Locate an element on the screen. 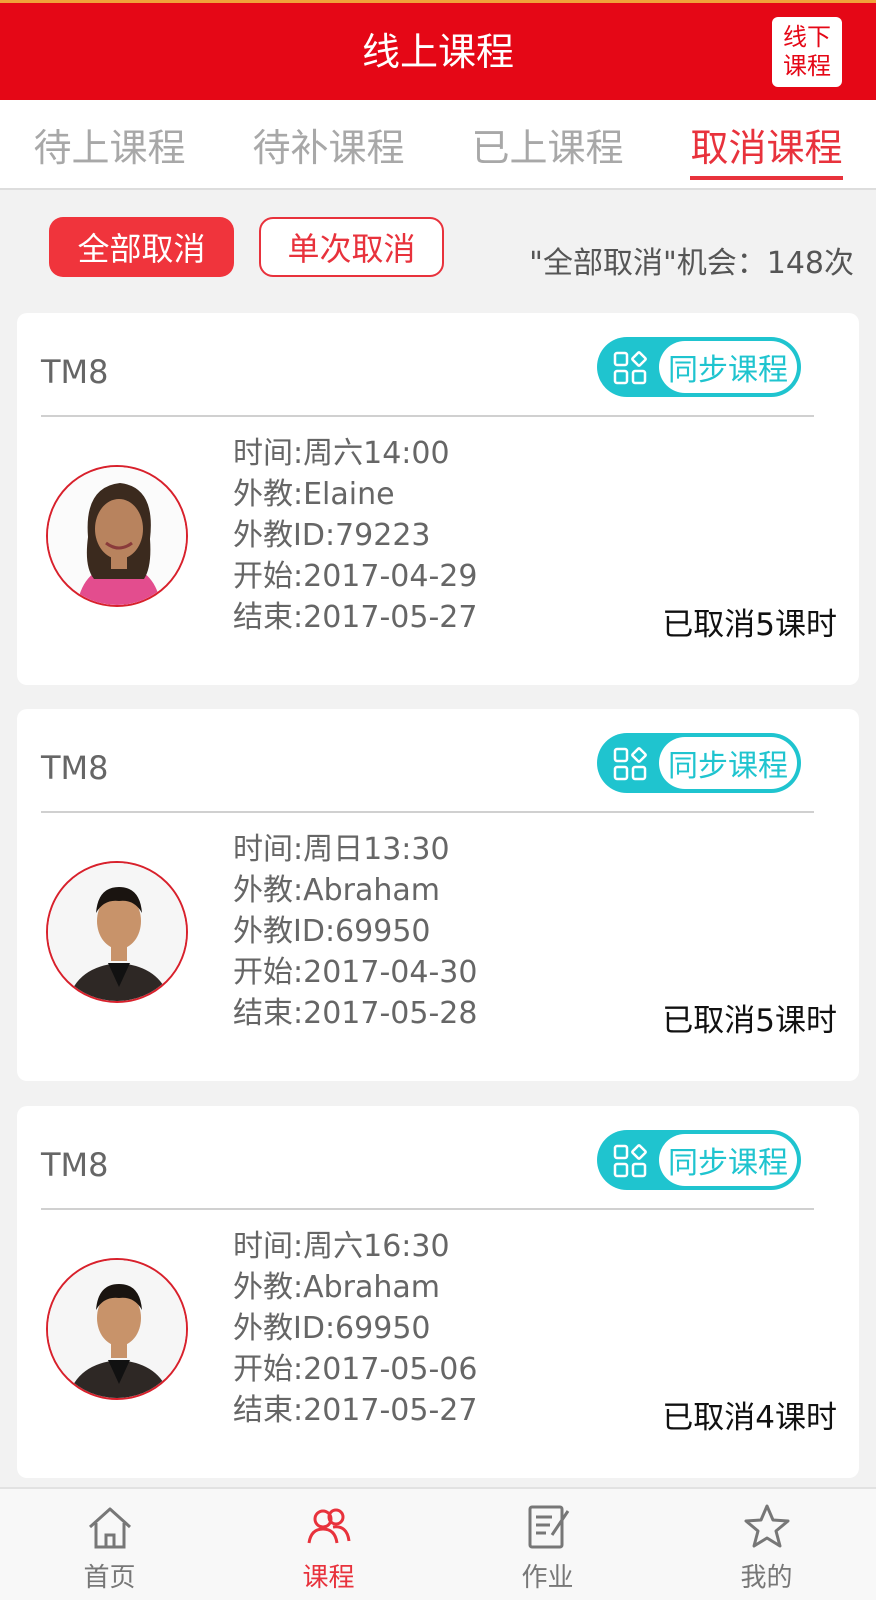 The height and width of the screenshot is (1600, 876). tab-cancelled: 取消课程 is located at coordinates (766, 144).